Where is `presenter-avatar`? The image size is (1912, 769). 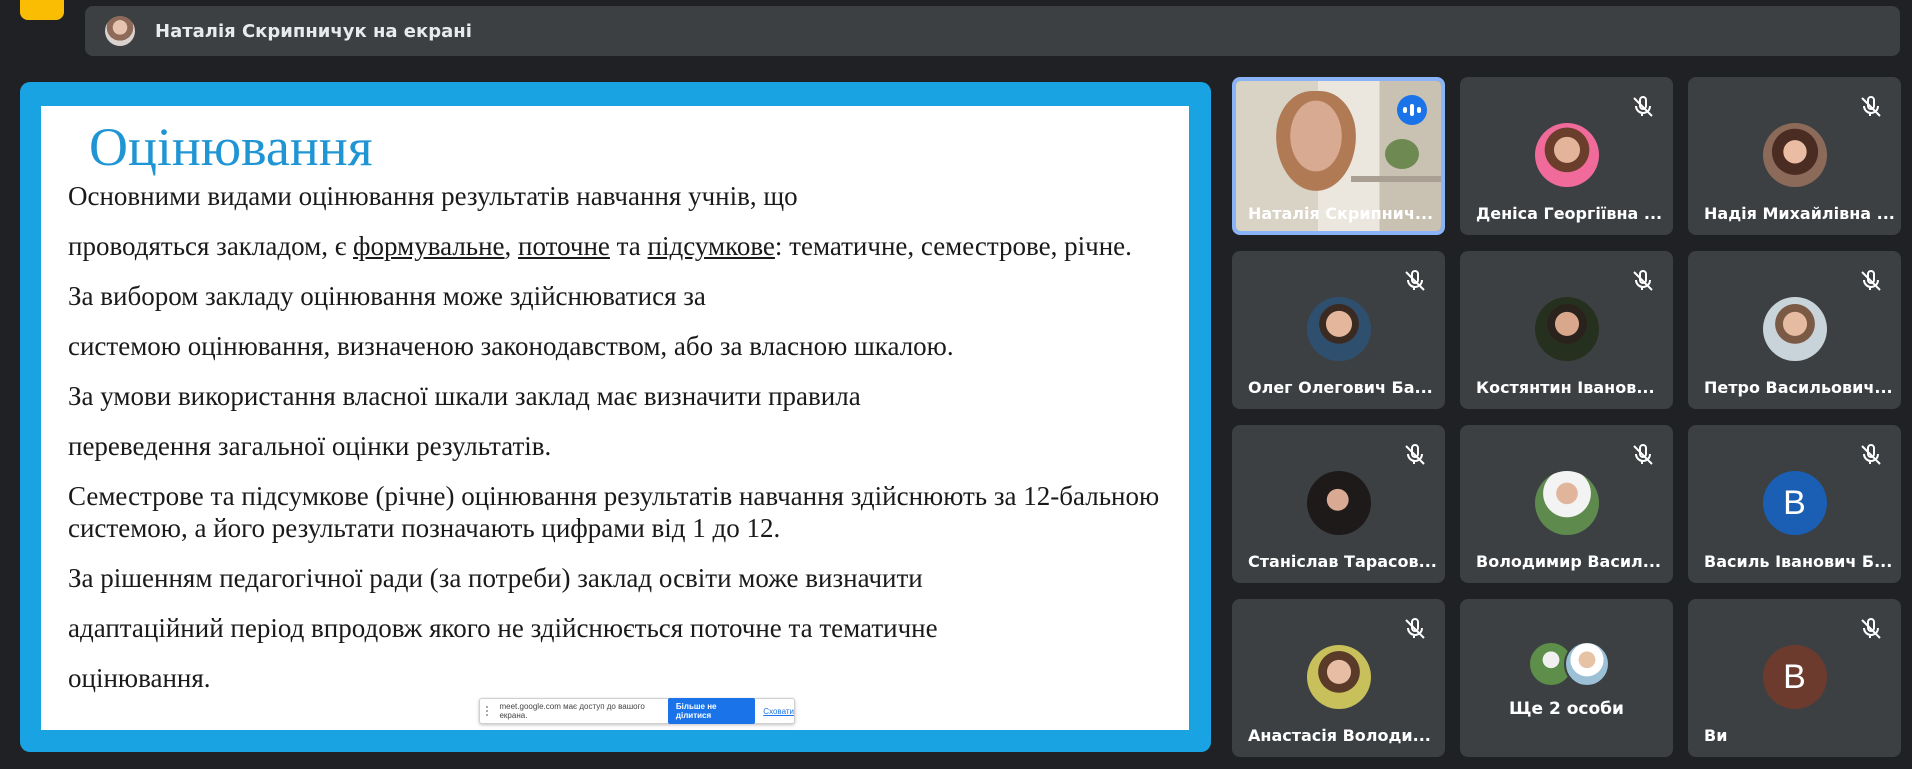 presenter-avatar is located at coordinates (120, 31).